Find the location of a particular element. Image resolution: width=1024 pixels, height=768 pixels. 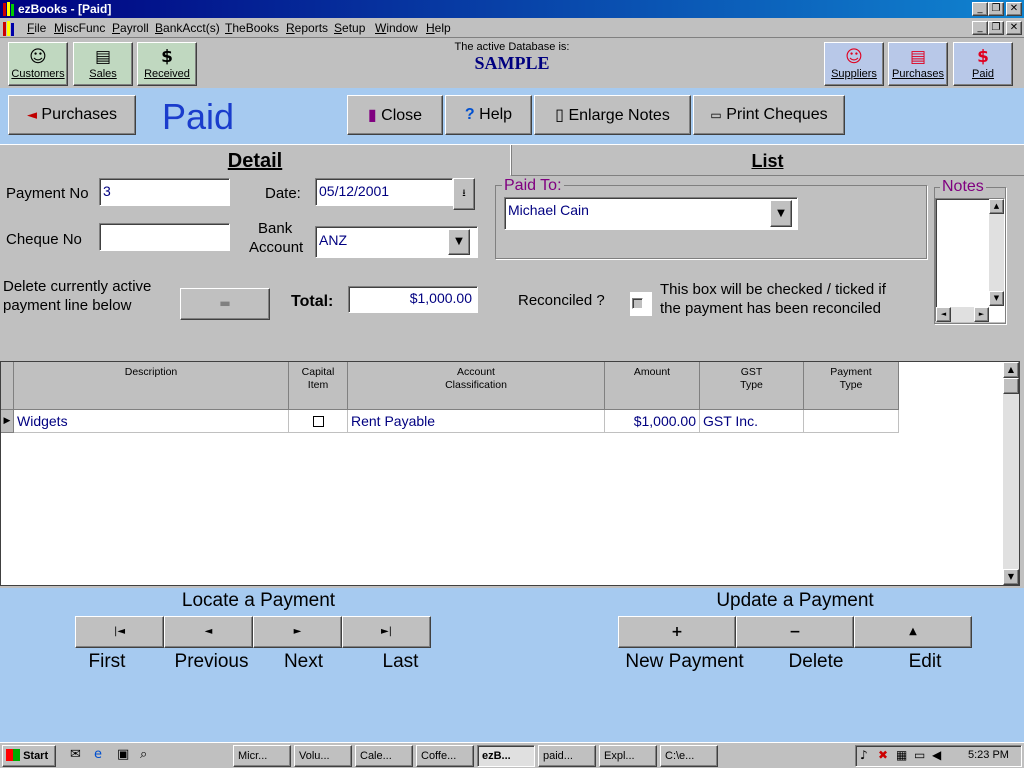

scroll-left-icon: ◄ is located at coordinates (943, 314).